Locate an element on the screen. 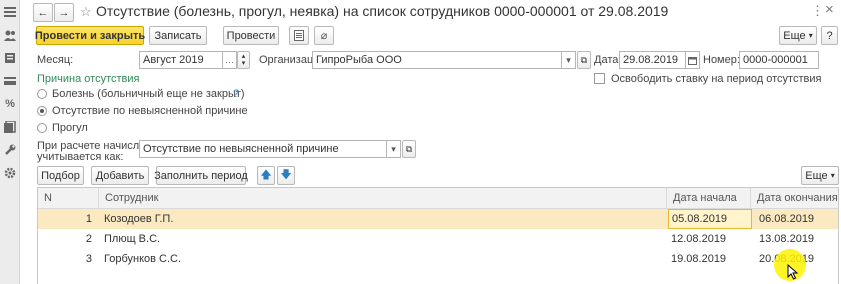 This screenshot has height=284, width=841. close-icon: × is located at coordinates (829, 9).